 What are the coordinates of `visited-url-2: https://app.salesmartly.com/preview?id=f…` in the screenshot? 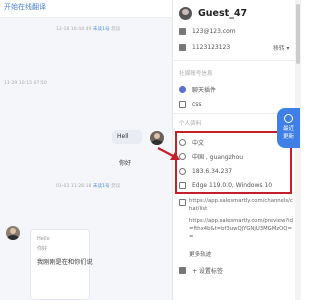 It's located at (241, 229).